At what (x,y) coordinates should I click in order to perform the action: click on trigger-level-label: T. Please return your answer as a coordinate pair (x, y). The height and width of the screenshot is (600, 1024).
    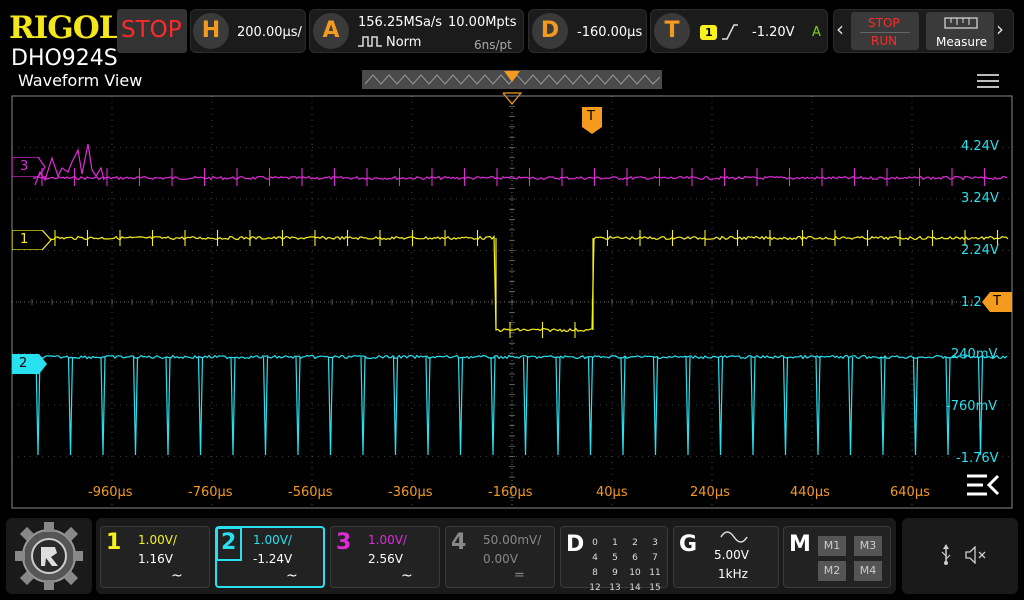
    Looking at the image, I should click on (997, 301).